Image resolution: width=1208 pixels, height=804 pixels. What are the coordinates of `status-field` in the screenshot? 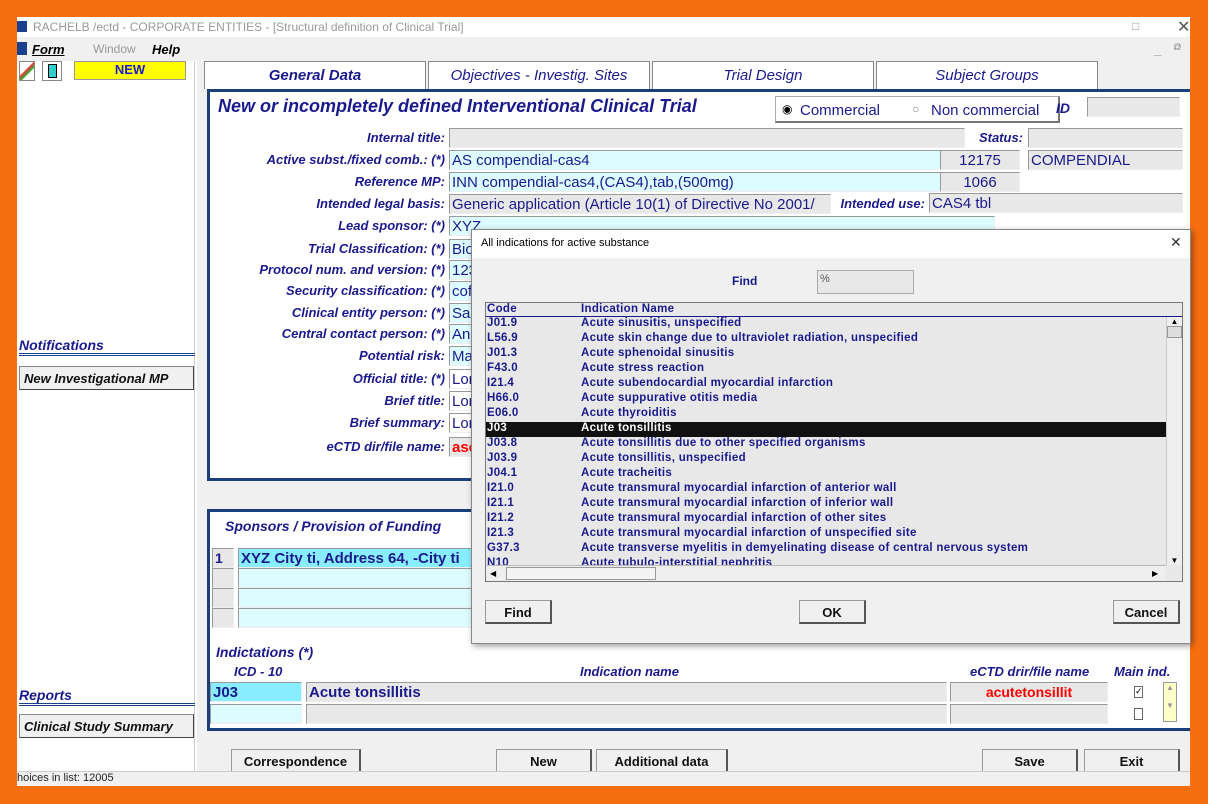 It's located at (1105, 138).